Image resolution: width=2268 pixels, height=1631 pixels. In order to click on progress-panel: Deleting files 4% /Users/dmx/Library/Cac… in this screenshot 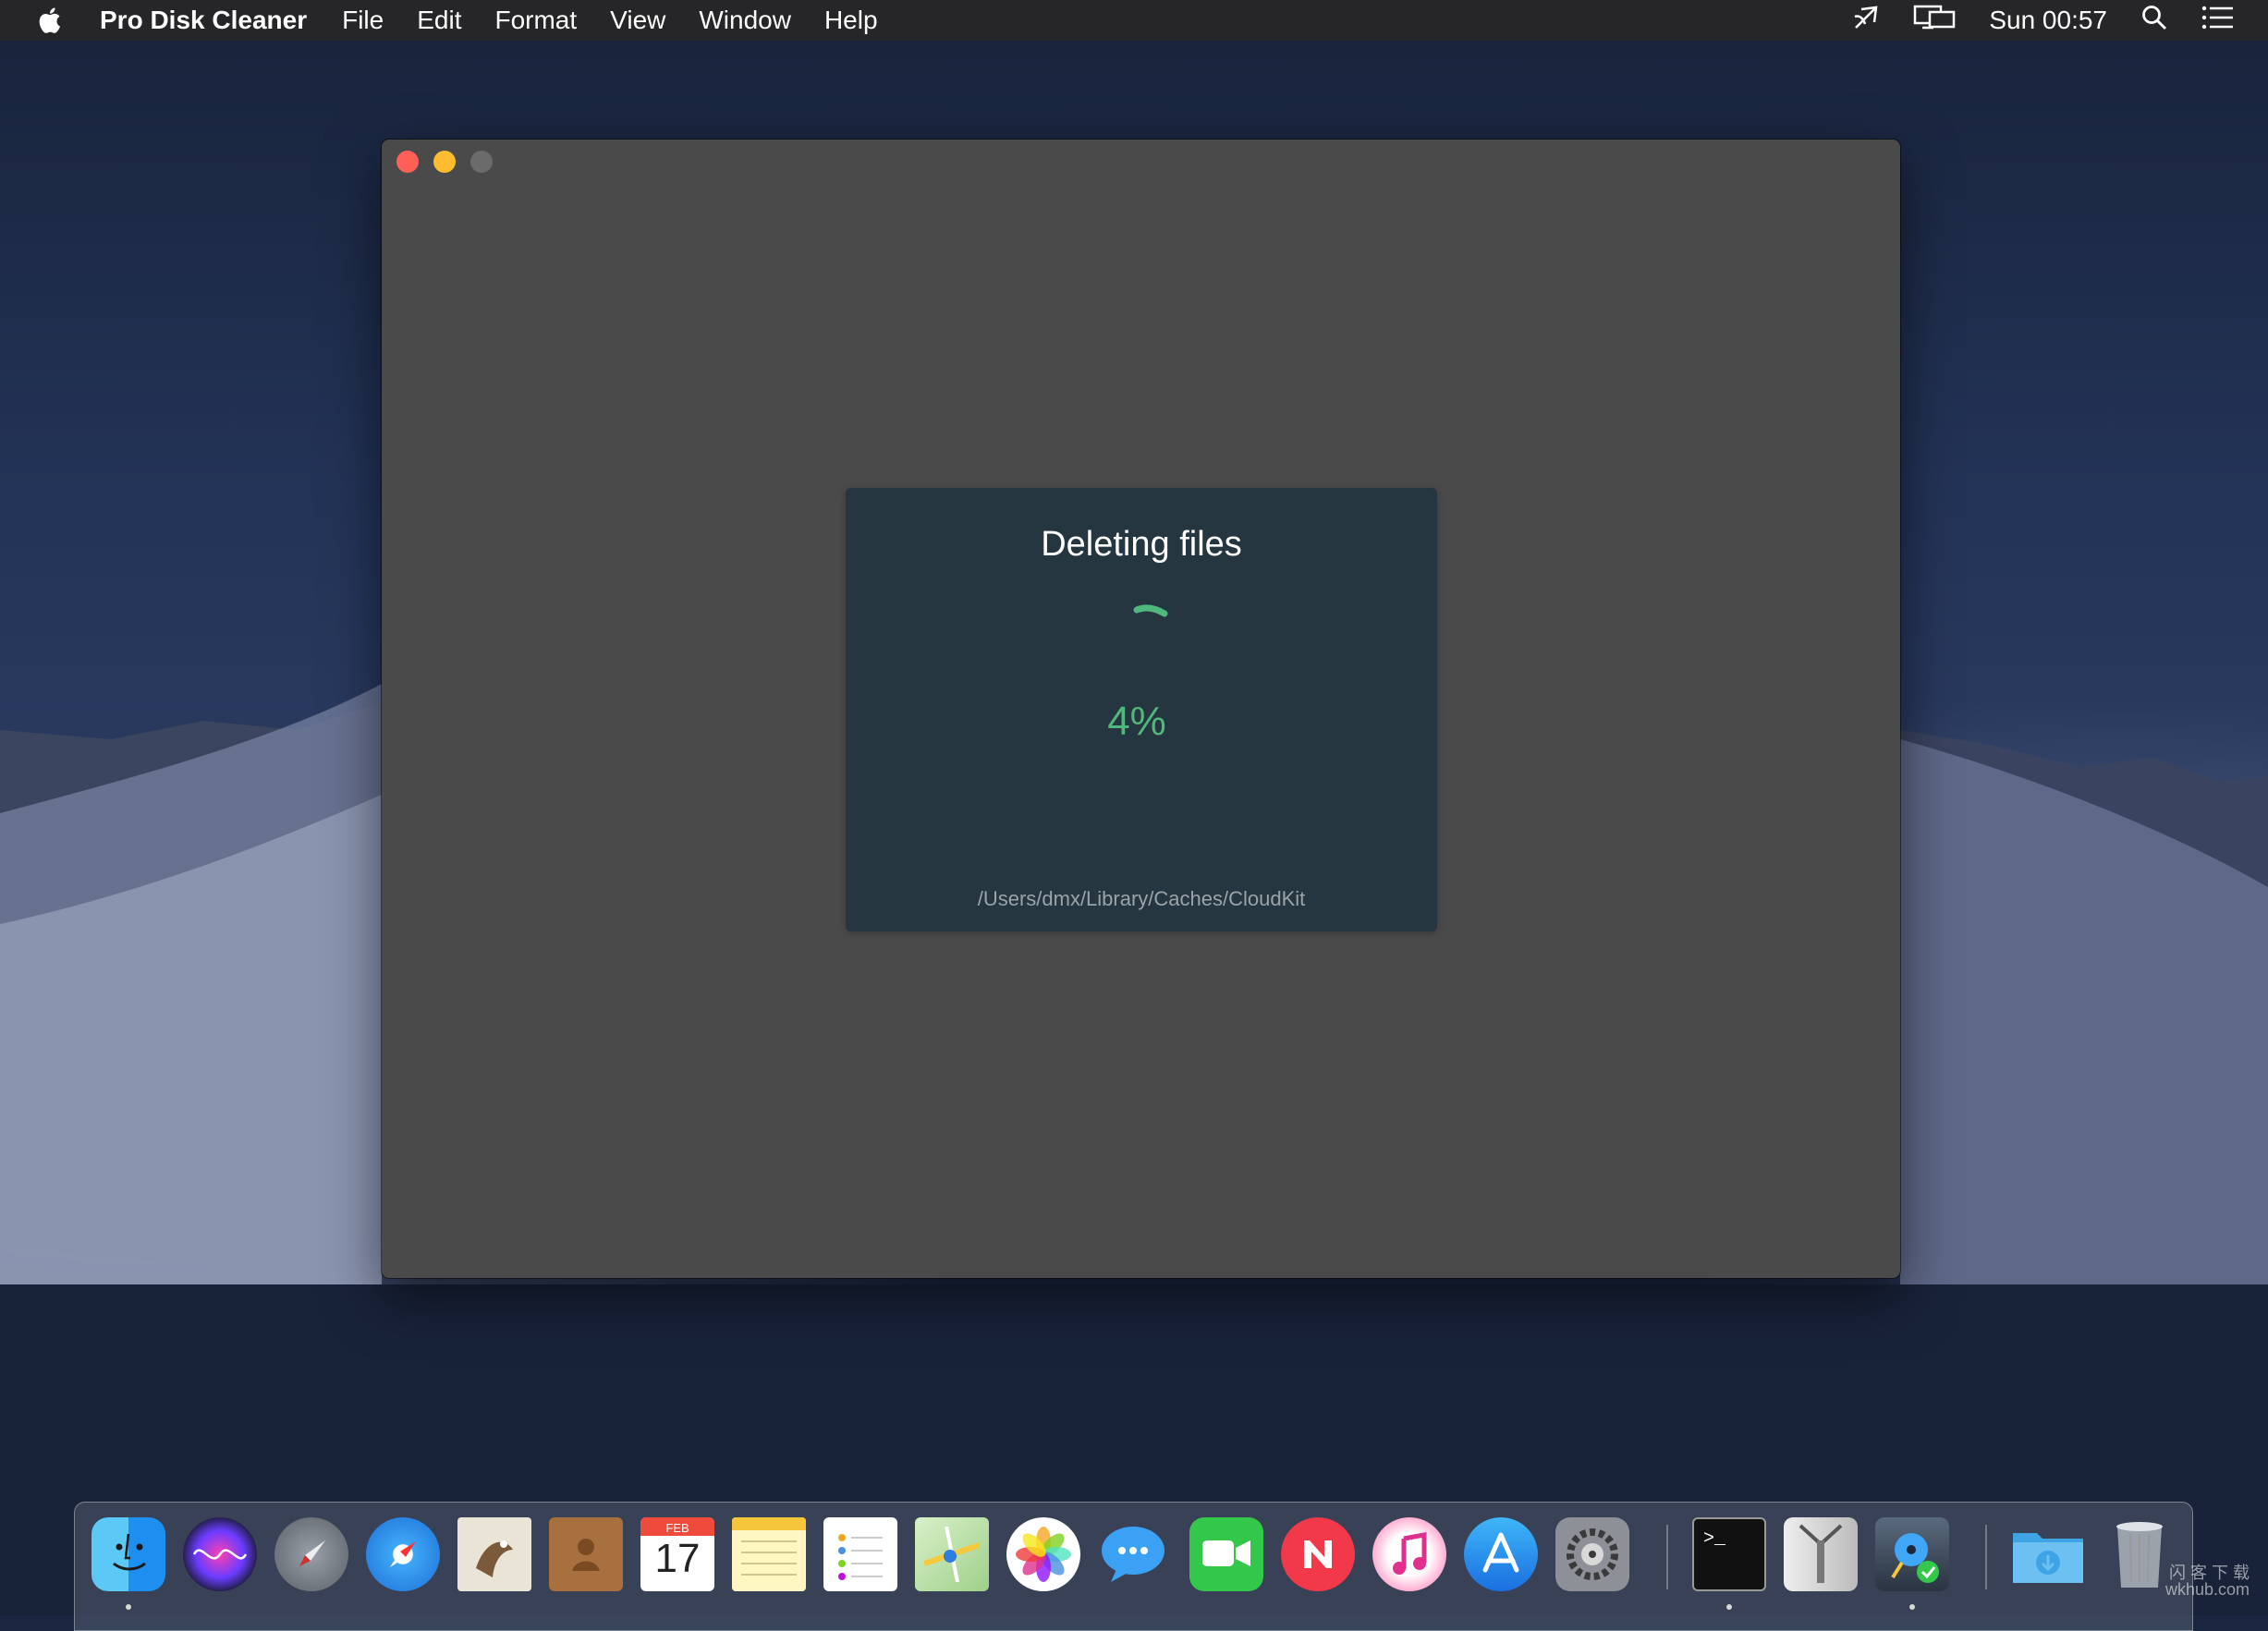, I will do `click(1142, 709)`.